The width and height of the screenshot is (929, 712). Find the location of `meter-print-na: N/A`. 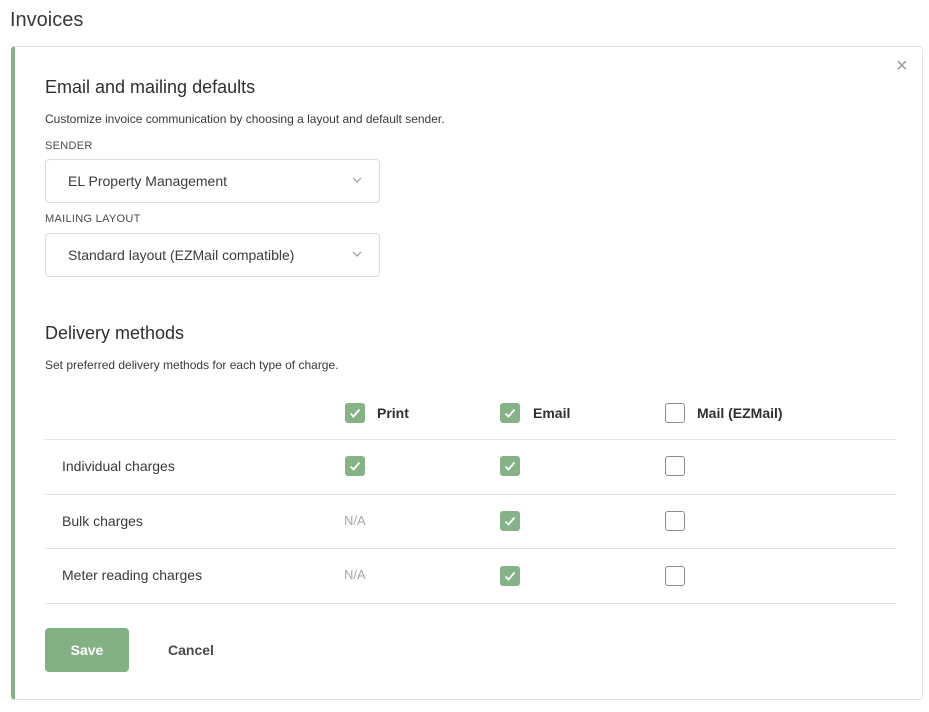

meter-print-na: N/A is located at coordinates (355, 574).